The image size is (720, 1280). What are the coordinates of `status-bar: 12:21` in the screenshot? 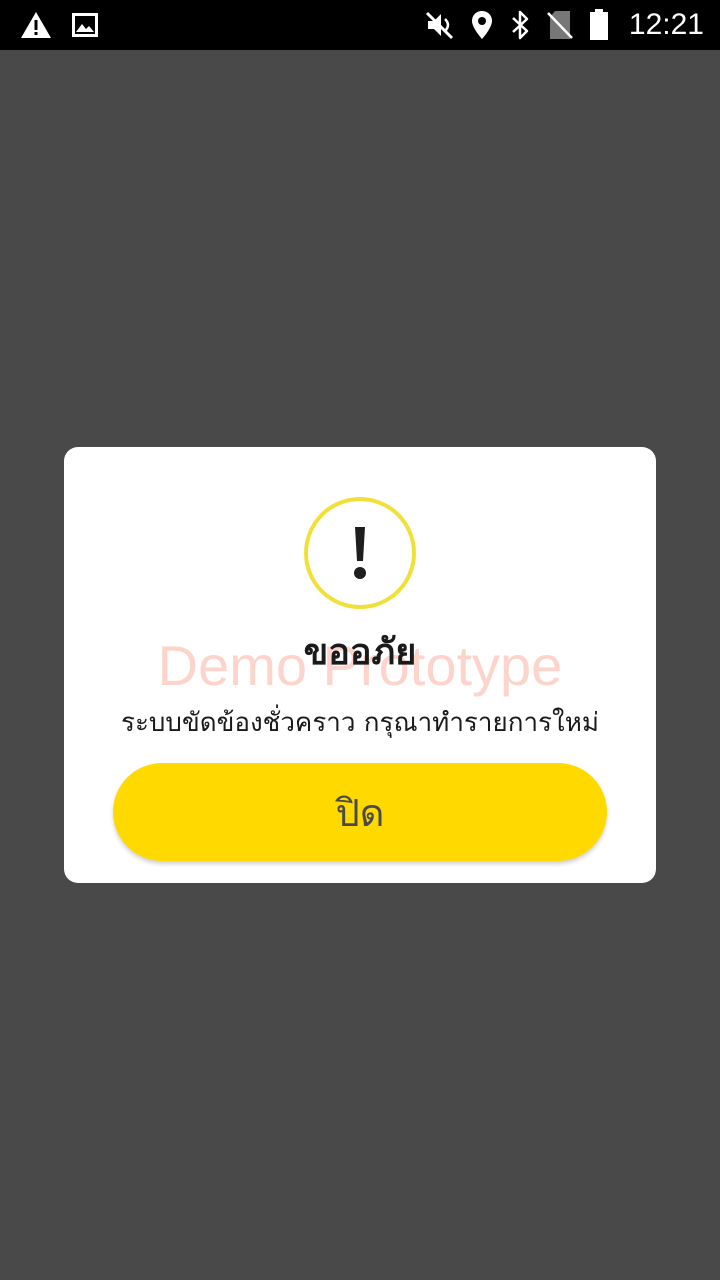 It's located at (360, 25).